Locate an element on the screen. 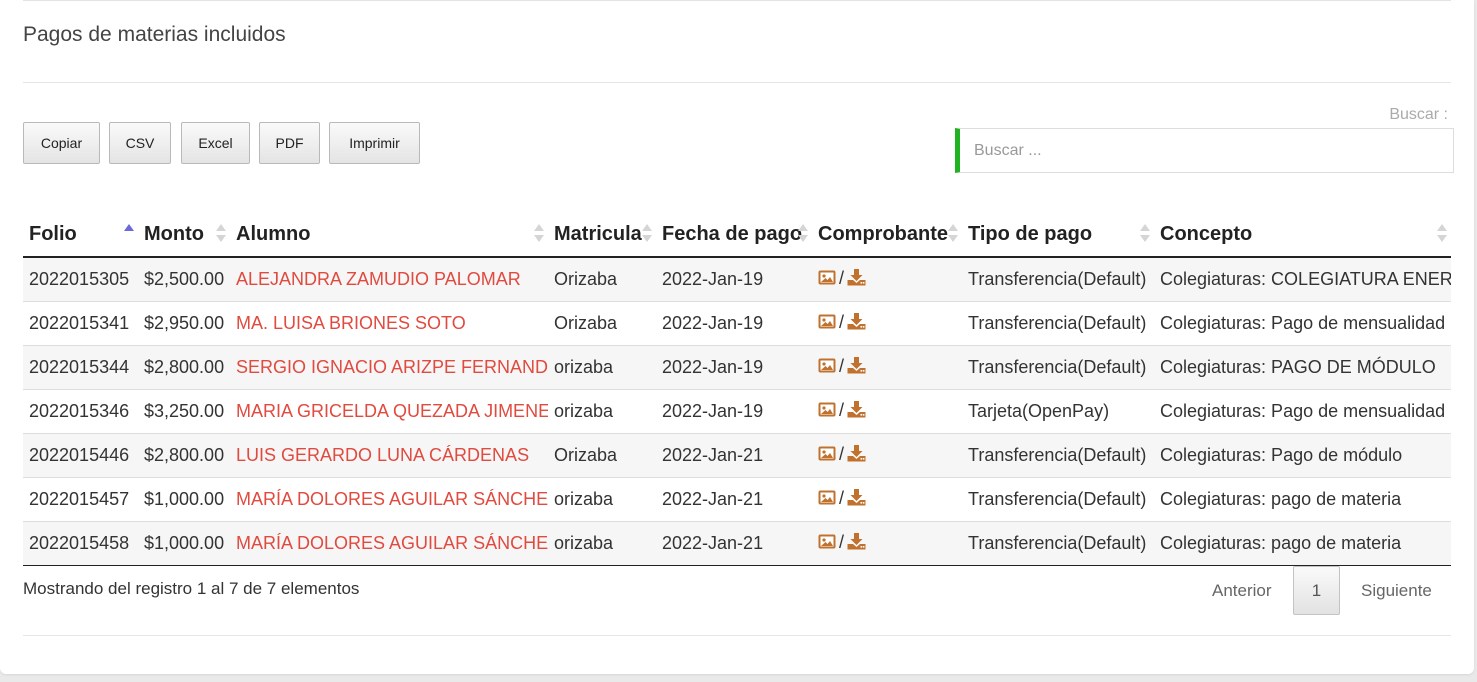 The width and height of the screenshot is (1477, 682). column-header-tipo-de-pago: Tipo de pago is located at coordinates (1058, 235).